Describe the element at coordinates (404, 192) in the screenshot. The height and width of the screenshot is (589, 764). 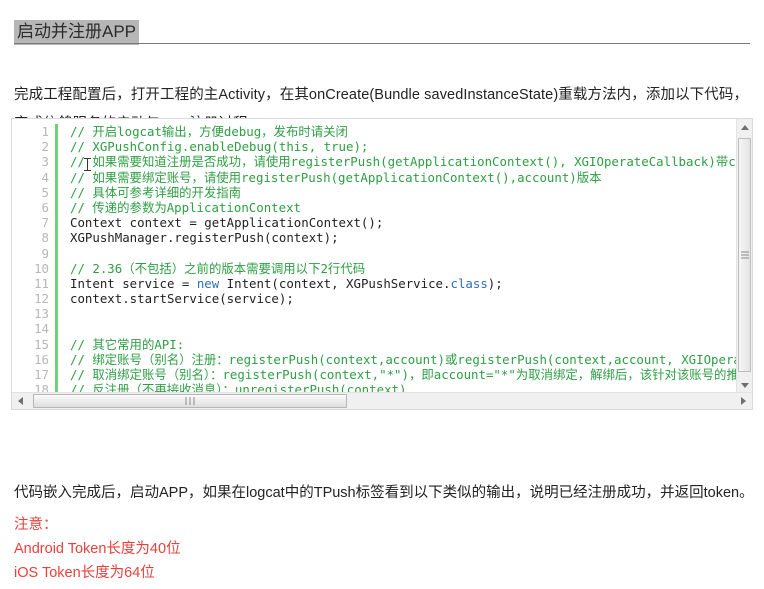
I see `code-line: // 具体可参考详细的开发指南` at that location.